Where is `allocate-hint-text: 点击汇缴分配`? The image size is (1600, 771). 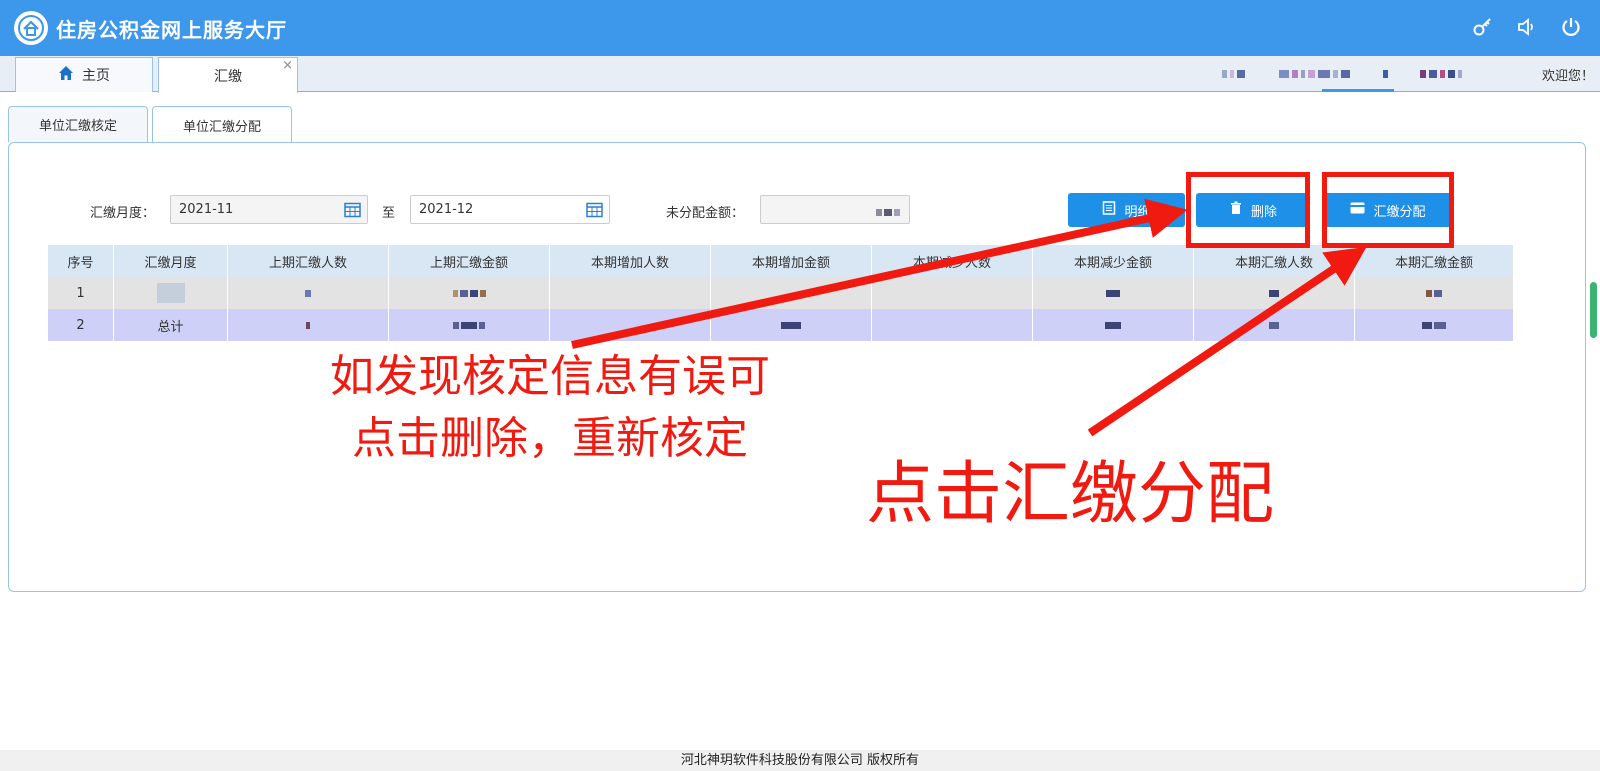
allocate-hint-text: 点击汇缴分配 is located at coordinates (1069, 494).